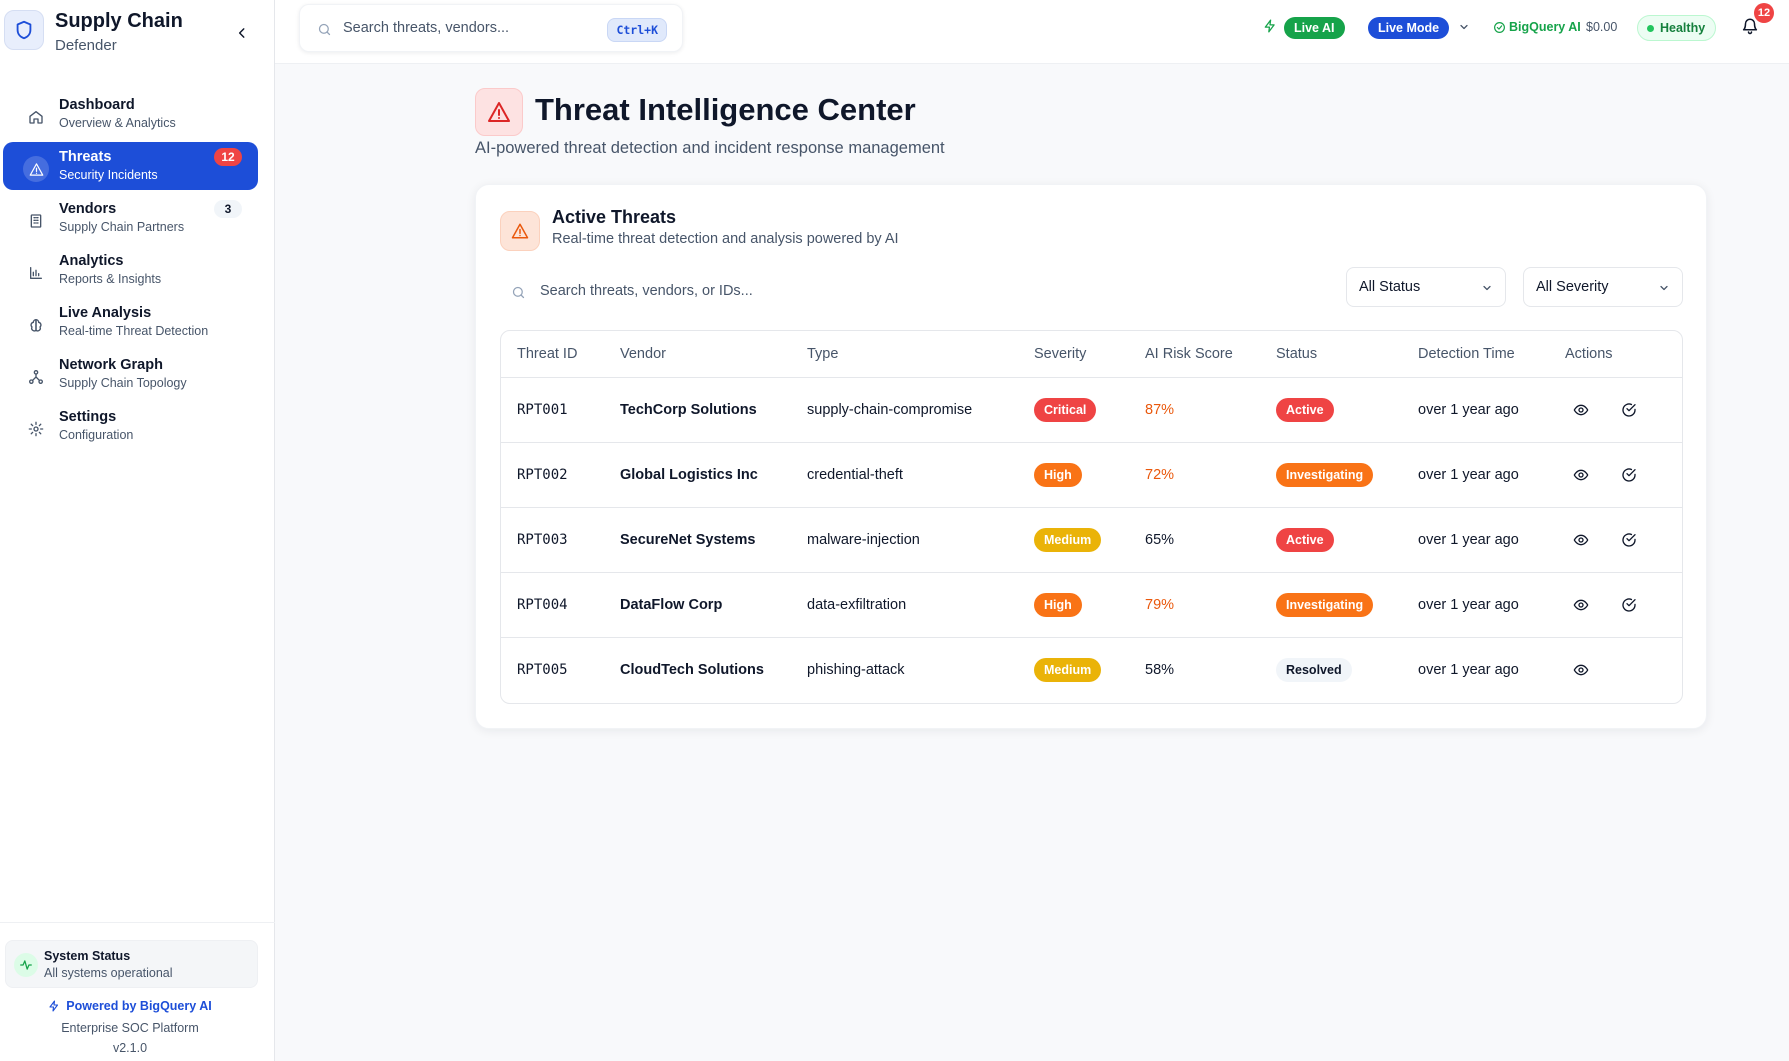 The width and height of the screenshot is (1789, 1061). Describe the element at coordinates (1650, 28) in the screenshot. I see `health-dot` at that location.